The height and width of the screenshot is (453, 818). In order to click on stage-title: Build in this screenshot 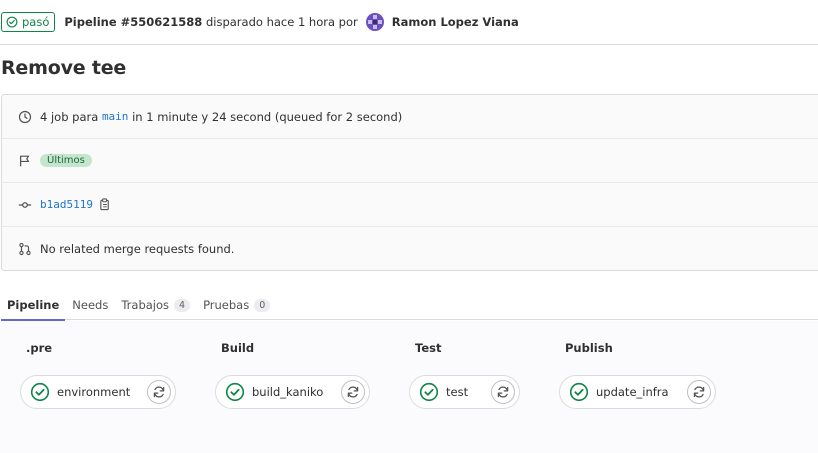, I will do `click(238, 348)`.